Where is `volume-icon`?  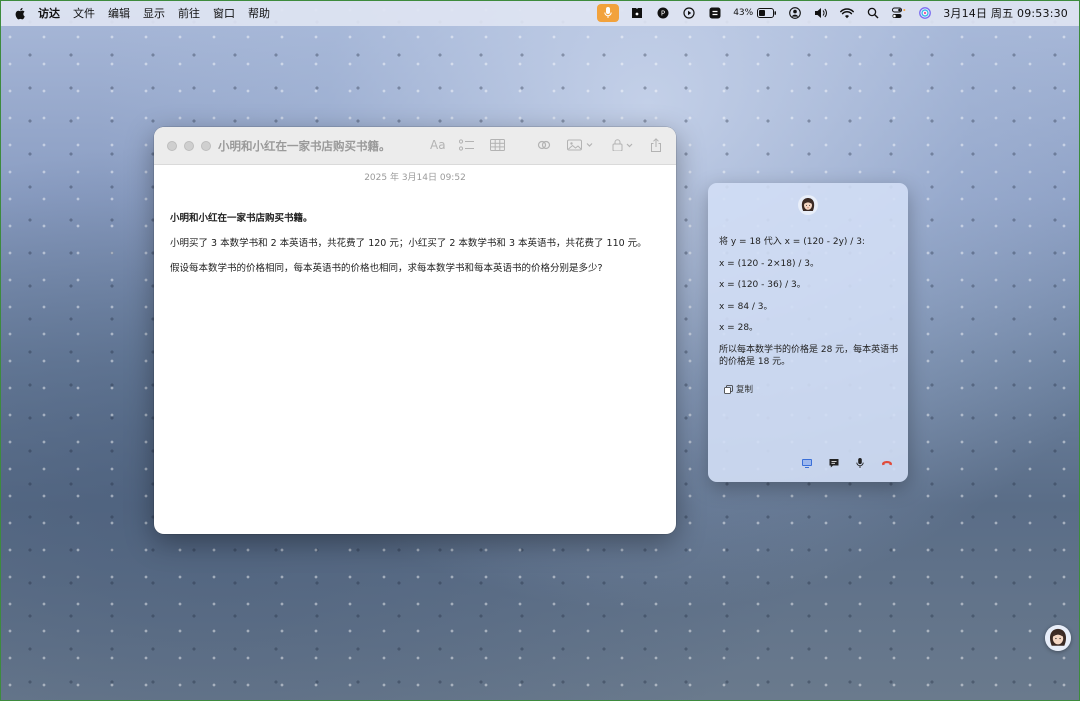 volume-icon is located at coordinates (821, 13).